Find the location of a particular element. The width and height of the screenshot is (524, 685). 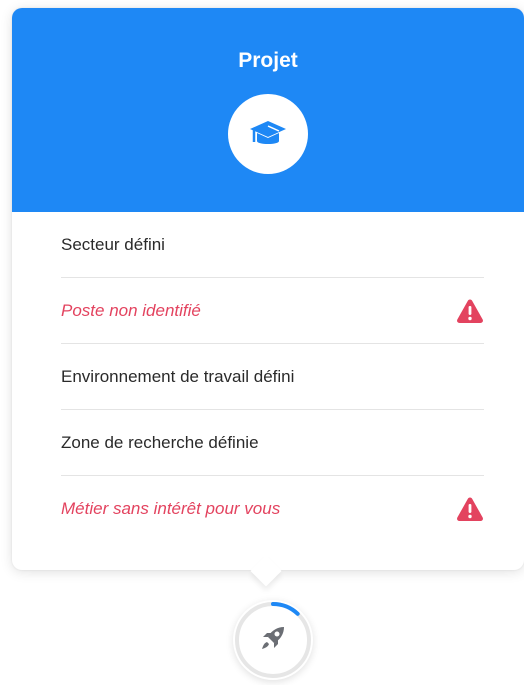

checklist-item-job-interest: Métier sans intérêt pour vous is located at coordinates (272, 509).